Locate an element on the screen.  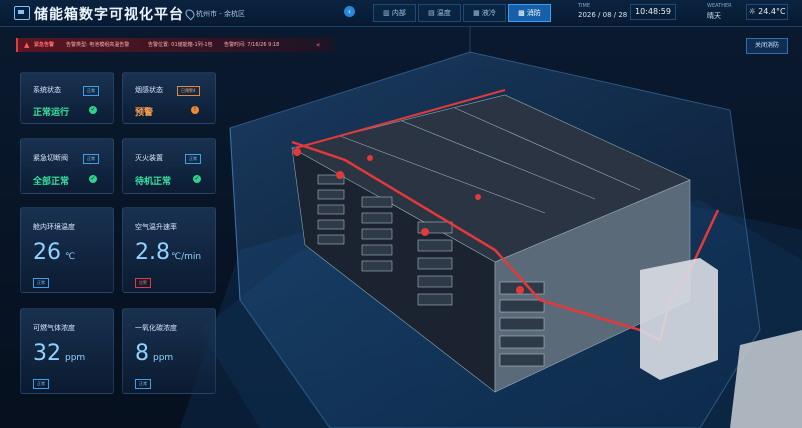
metric-unit: ℃ is located at coordinates (70, 257).